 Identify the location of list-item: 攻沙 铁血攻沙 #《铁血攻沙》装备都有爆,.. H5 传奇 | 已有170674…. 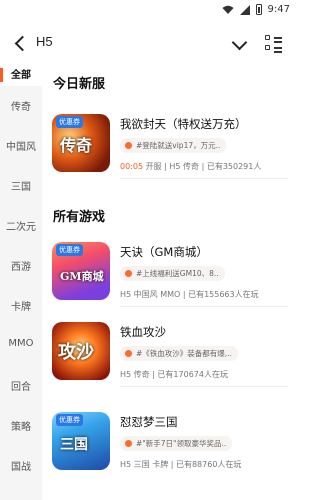
(172, 357).